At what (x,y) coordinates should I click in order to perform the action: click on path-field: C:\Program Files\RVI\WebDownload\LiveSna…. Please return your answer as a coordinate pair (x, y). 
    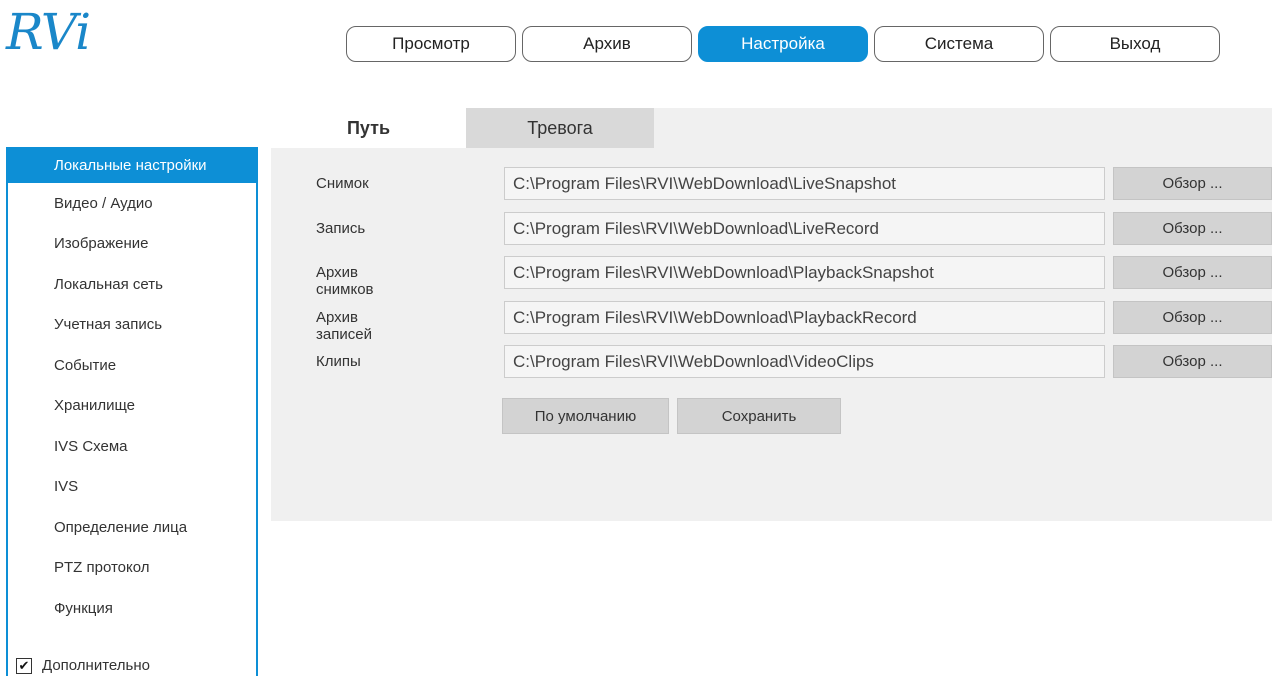
    Looking at the image, I should click on (804, 183).